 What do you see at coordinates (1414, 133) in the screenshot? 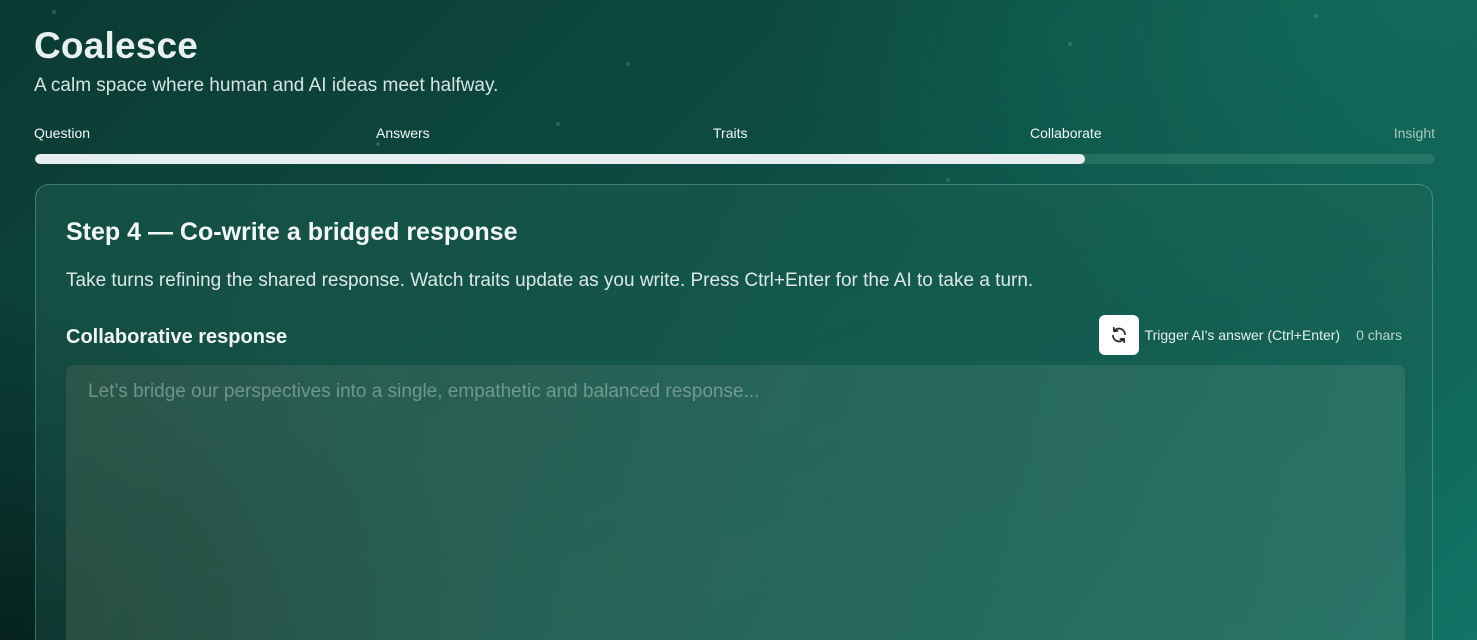
I see `step-insight: Insight` at bounding box center [1414, 133].